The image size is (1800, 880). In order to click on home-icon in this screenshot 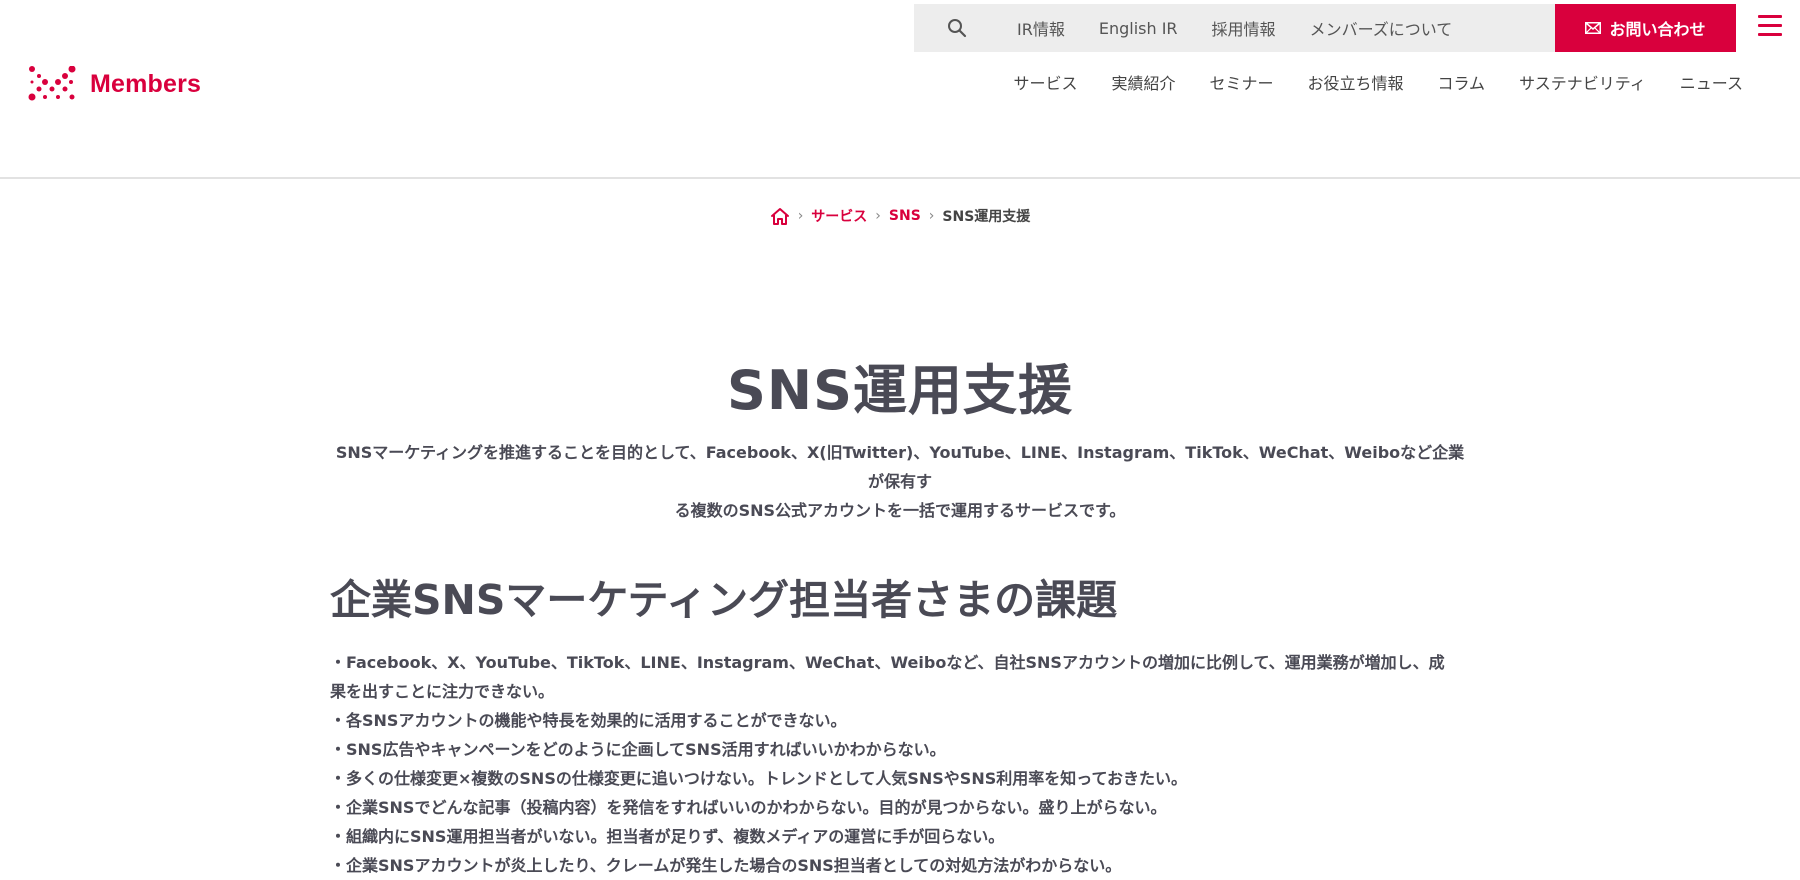, I will do `click(780, 216)`.